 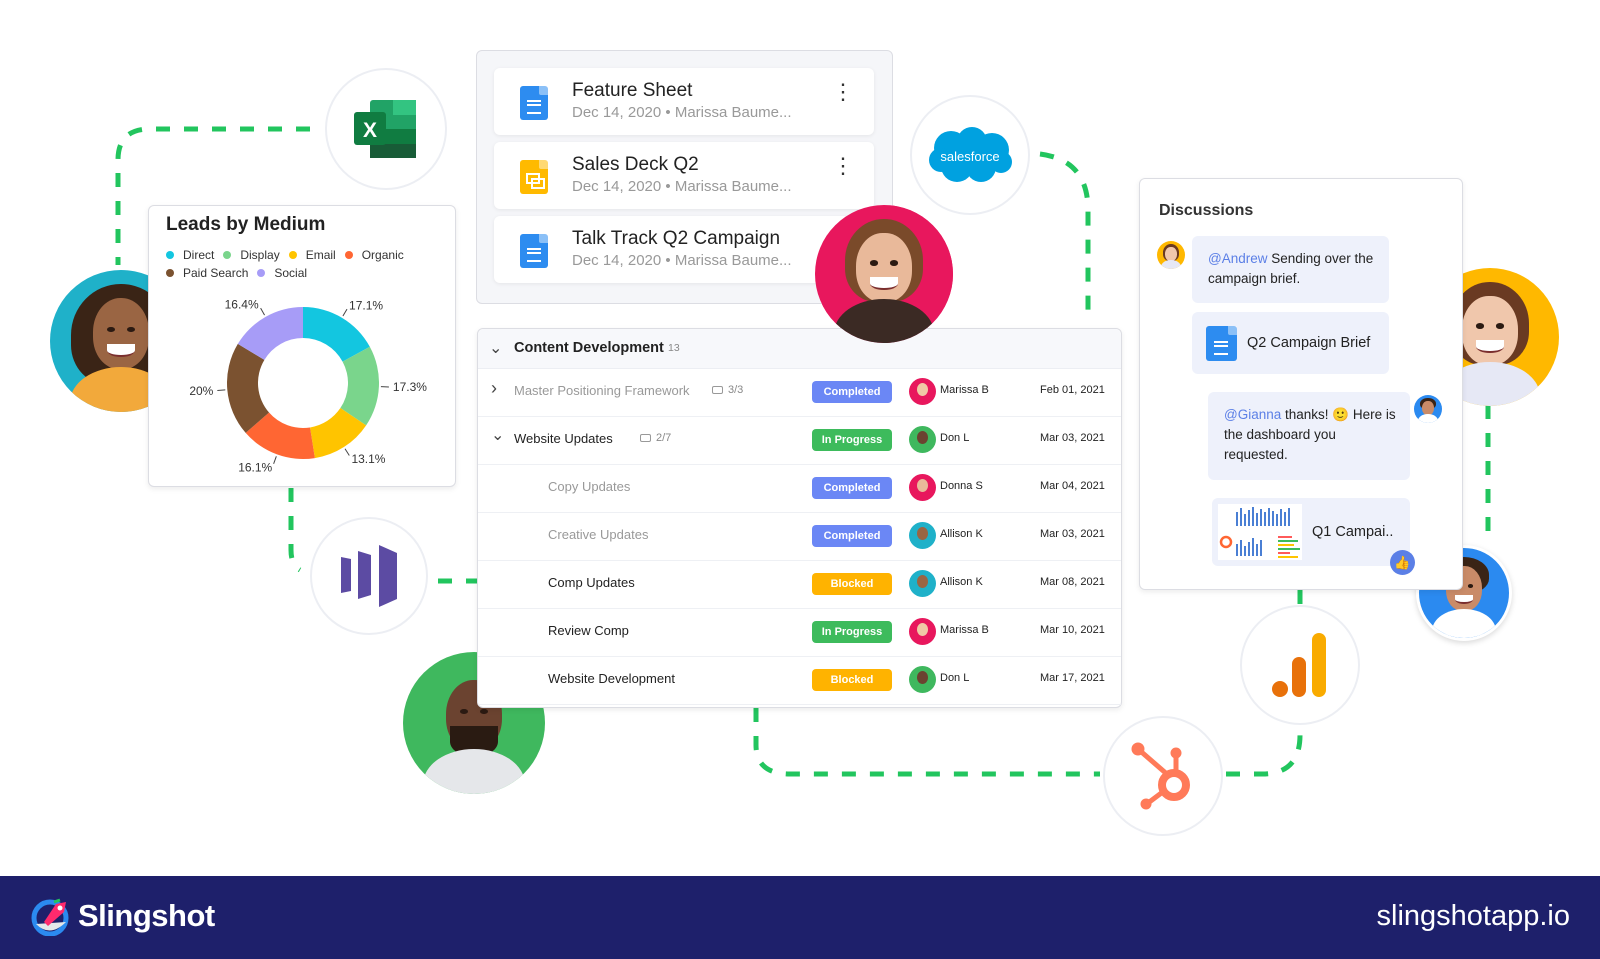 I want to click on task-name: Creative Updates, so click(x=598, y=534).